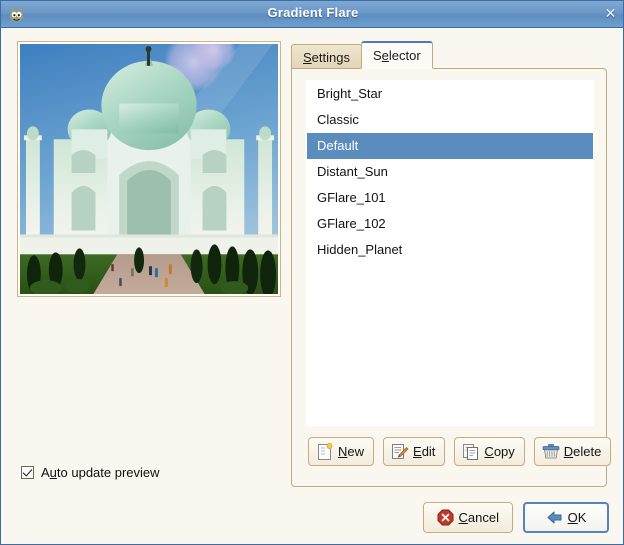 Image resolution: width=624 pixels, height=545 pixels. Describe the element at coordinates (610, 14) in the screenshot. I see `close-icon: ✕` at that location.